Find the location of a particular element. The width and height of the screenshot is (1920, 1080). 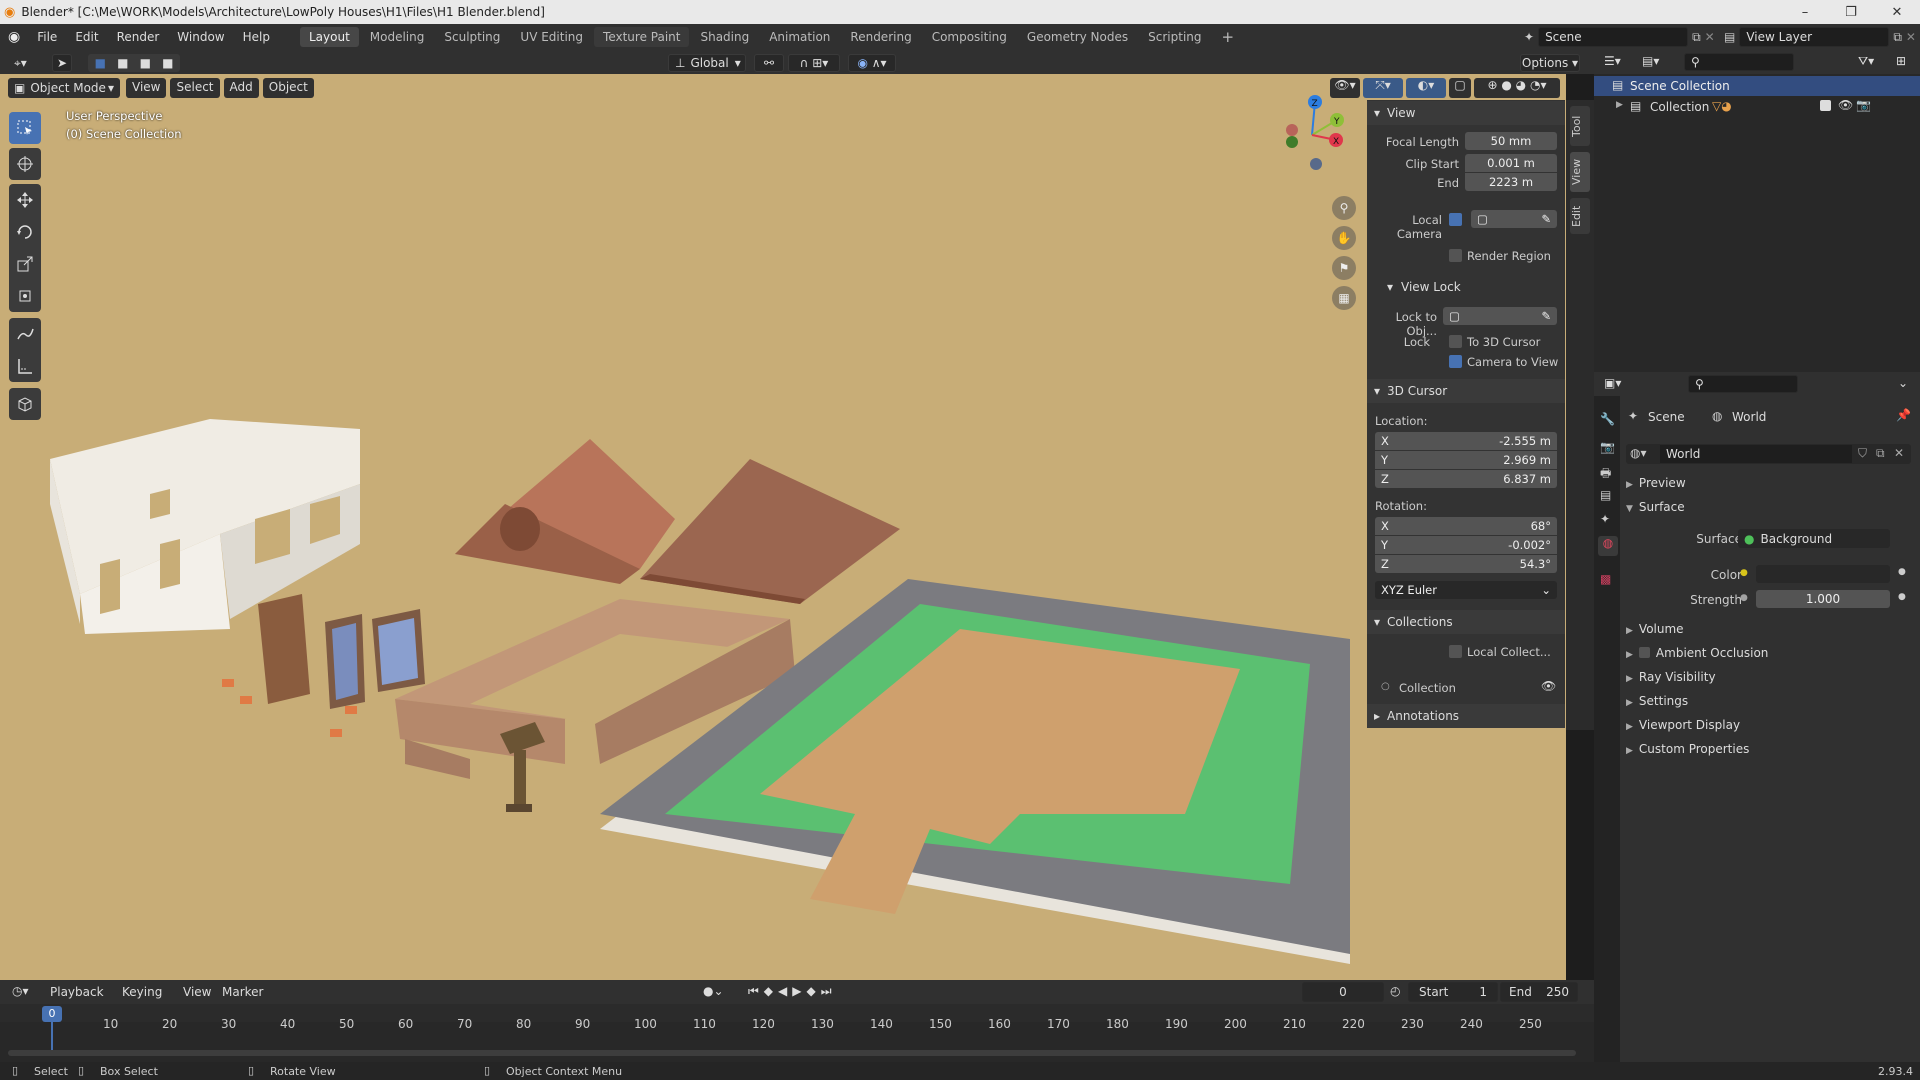

world-name-field: World is located at coordinates (1756, 454).